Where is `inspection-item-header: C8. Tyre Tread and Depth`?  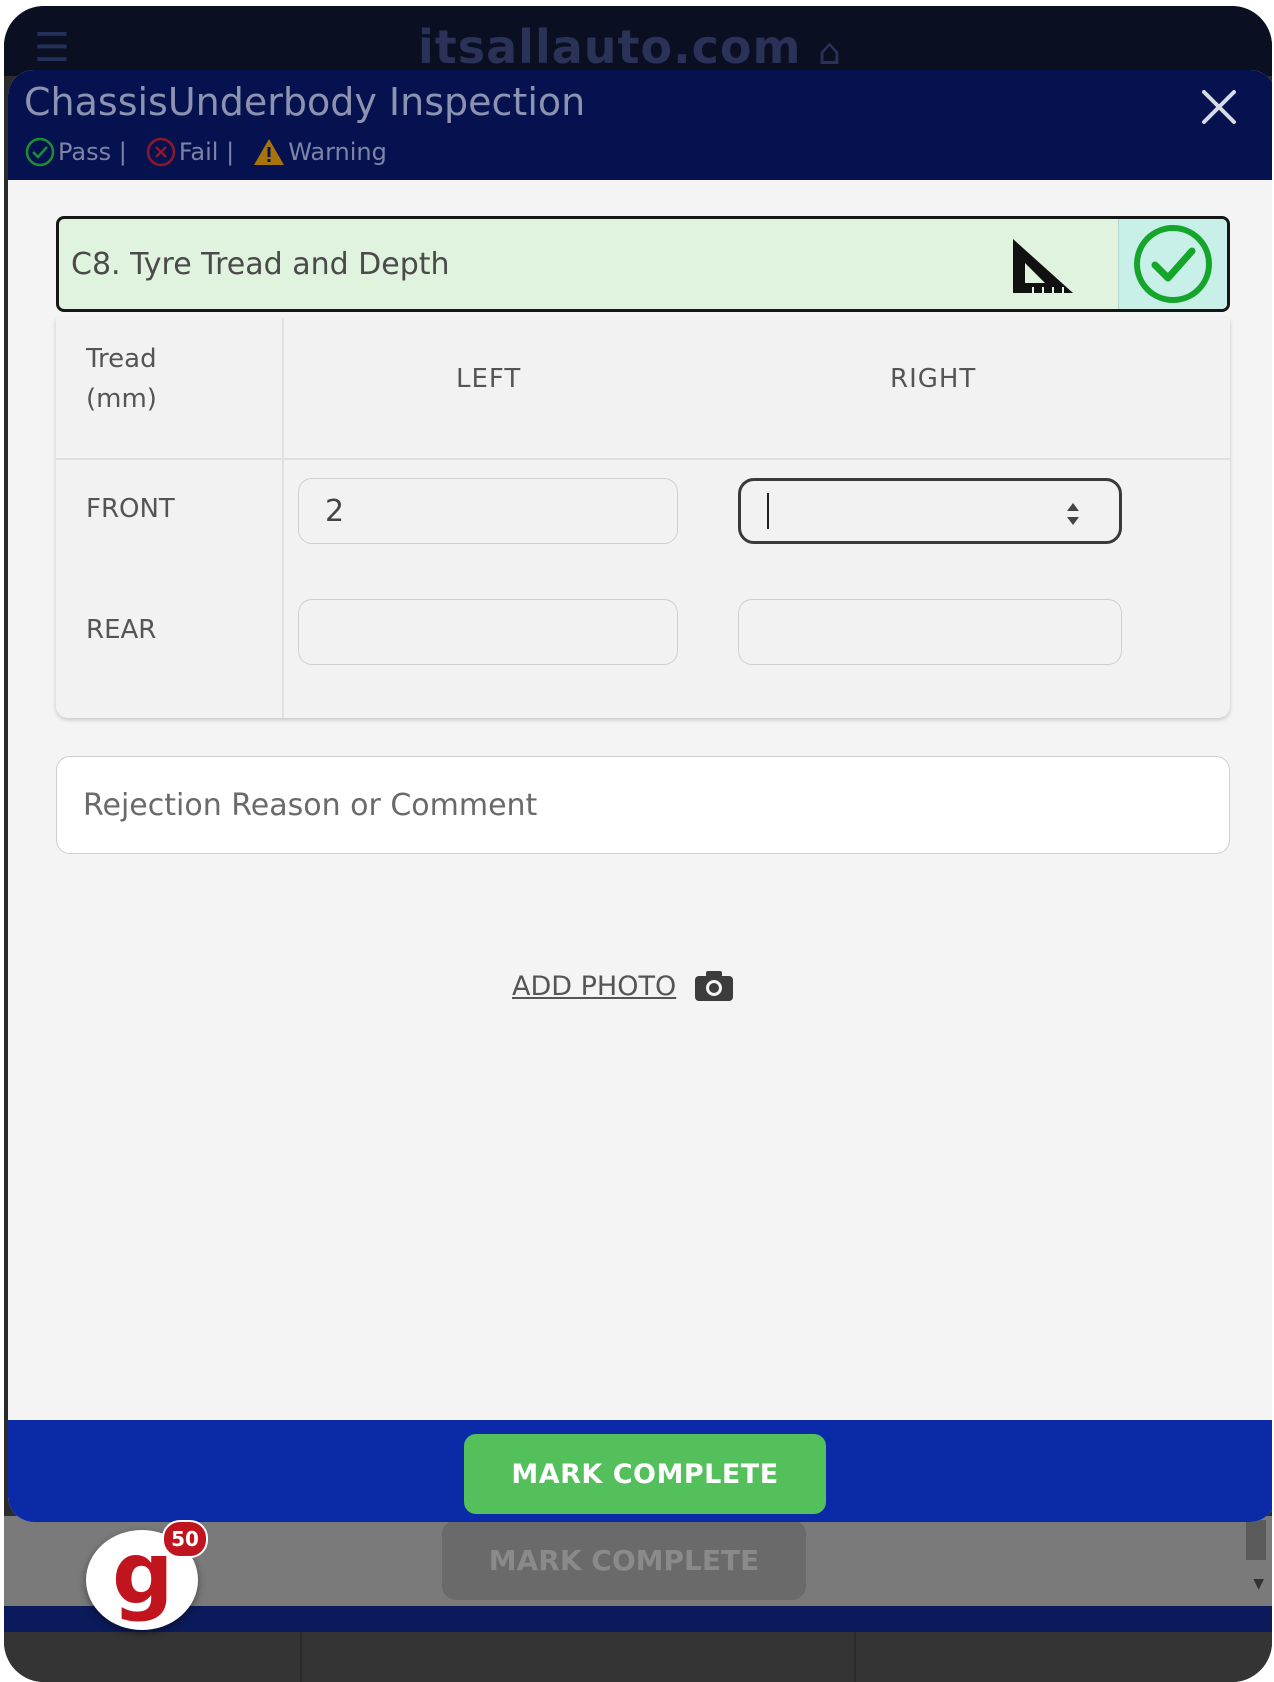
inspection-item-header: C8. Tyre Tread and Depth is located at coordinates (643, 264).